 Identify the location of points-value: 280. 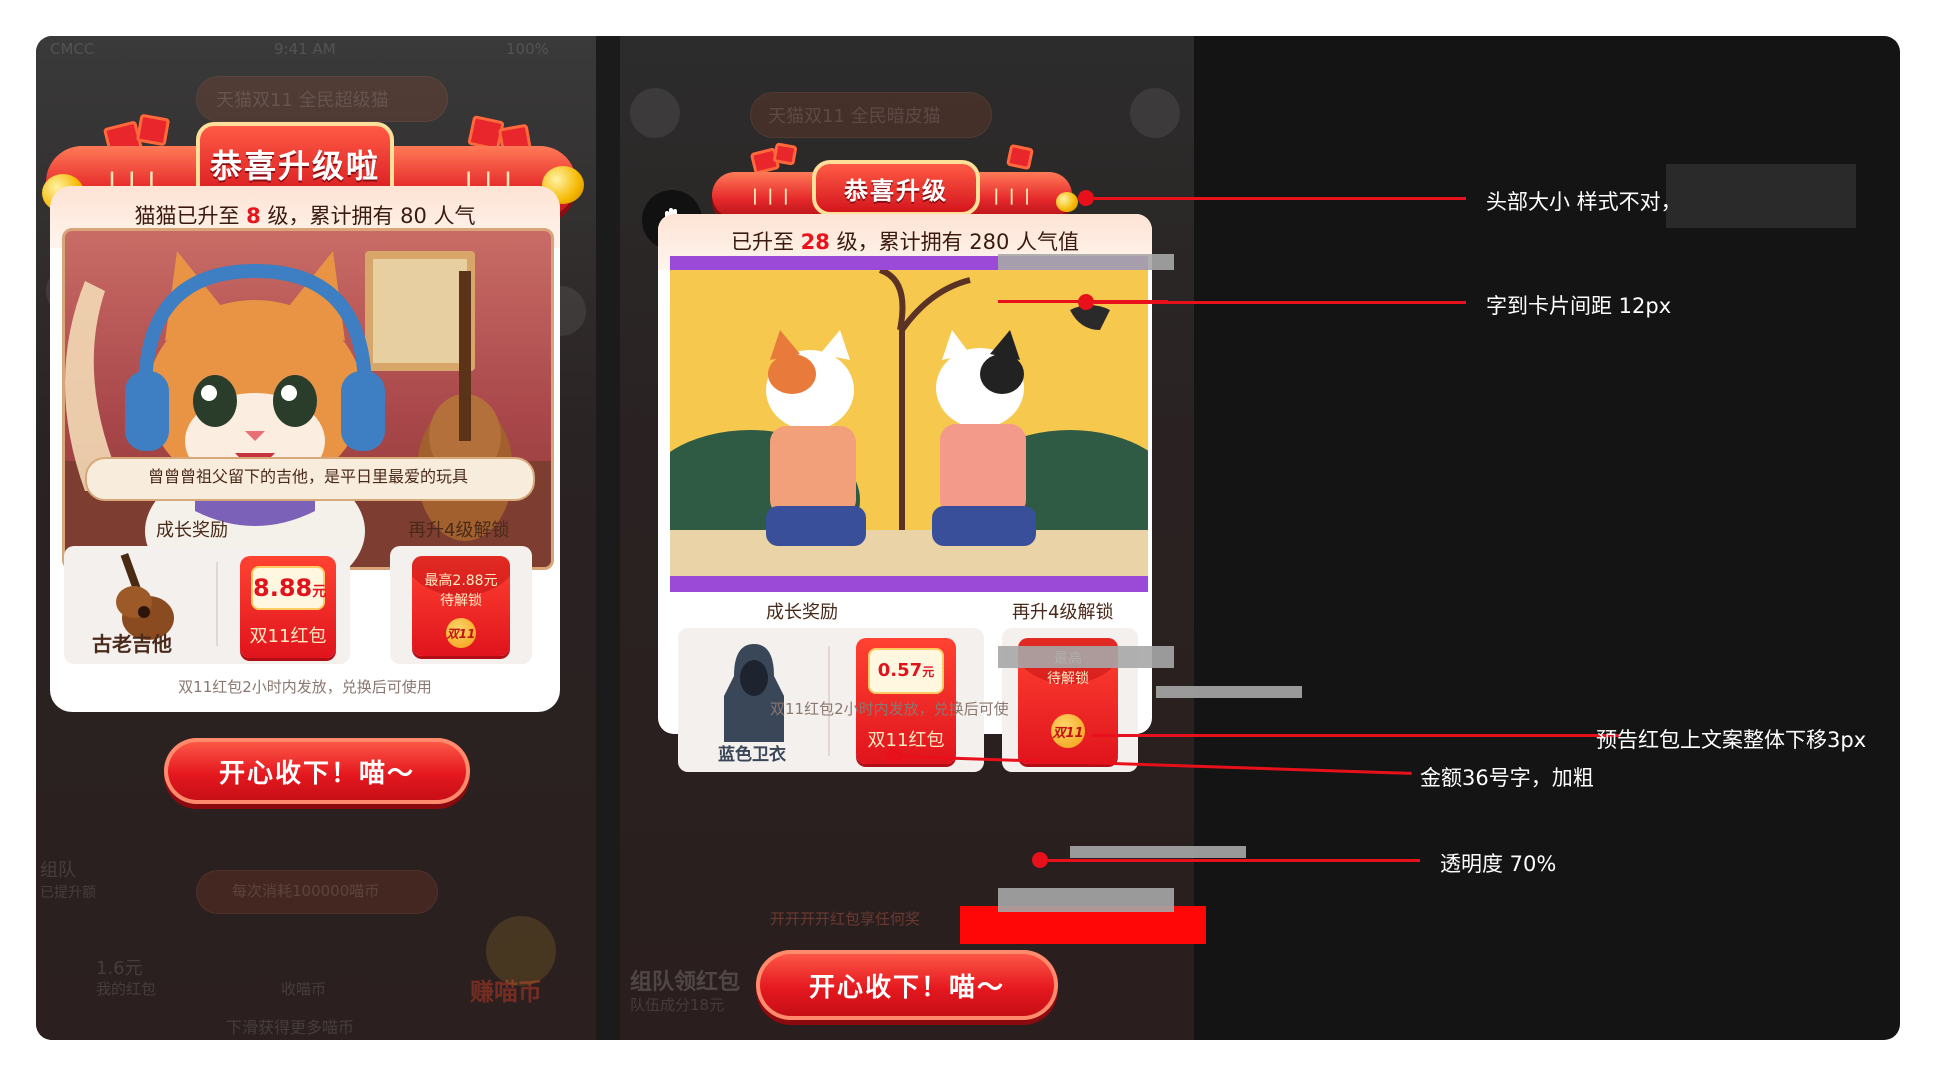
(989, 242).